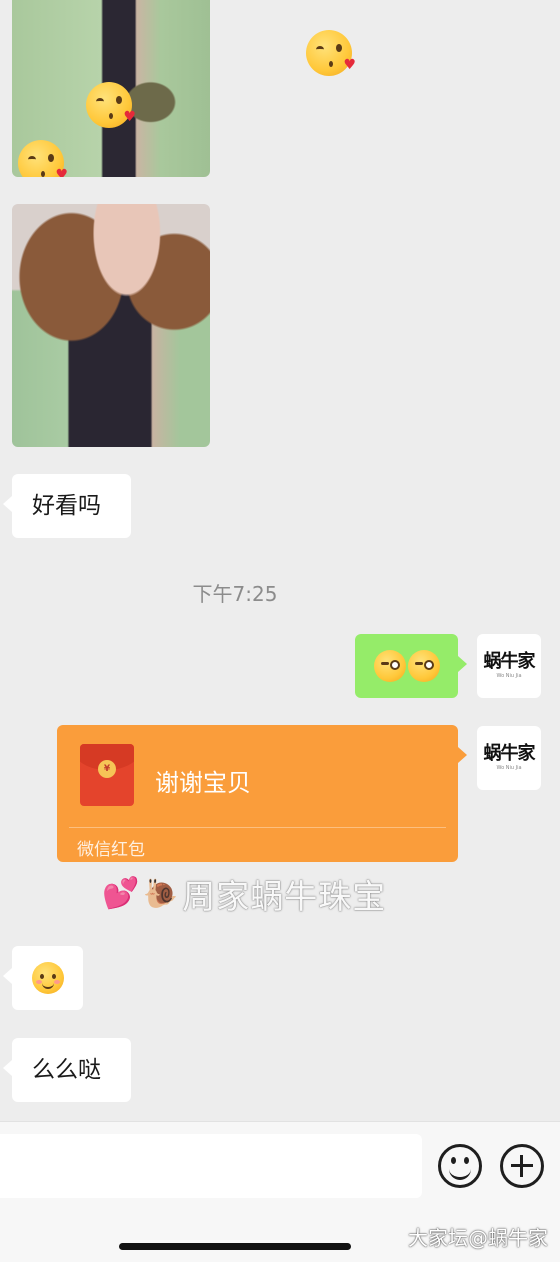 Image resolution: width=560 pixels, height=1262 pixels. I want to click on coin-icon: ¥, so click(107, 769).